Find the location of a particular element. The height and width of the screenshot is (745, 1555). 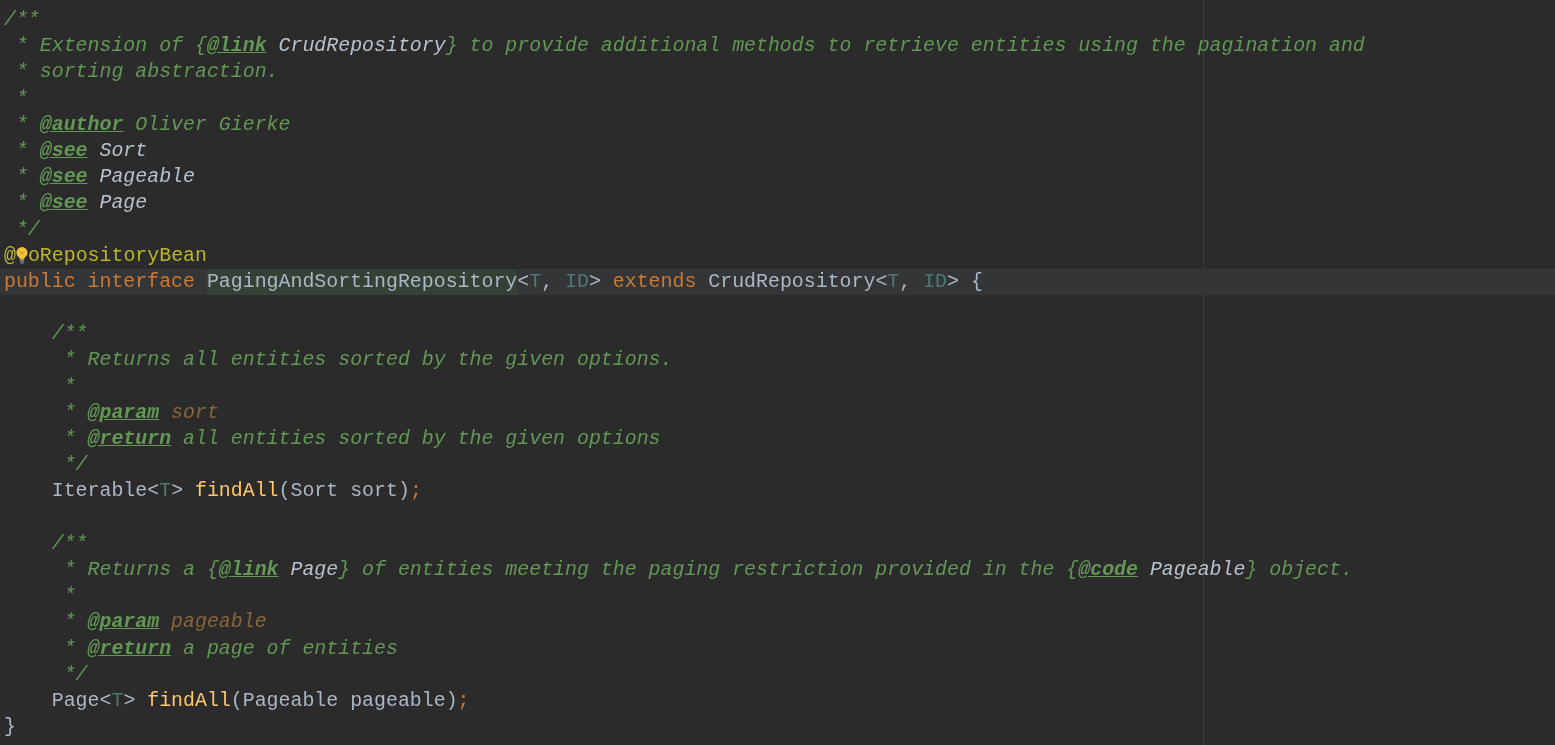

doc-tag: @author is located at coordinates (81, 124).